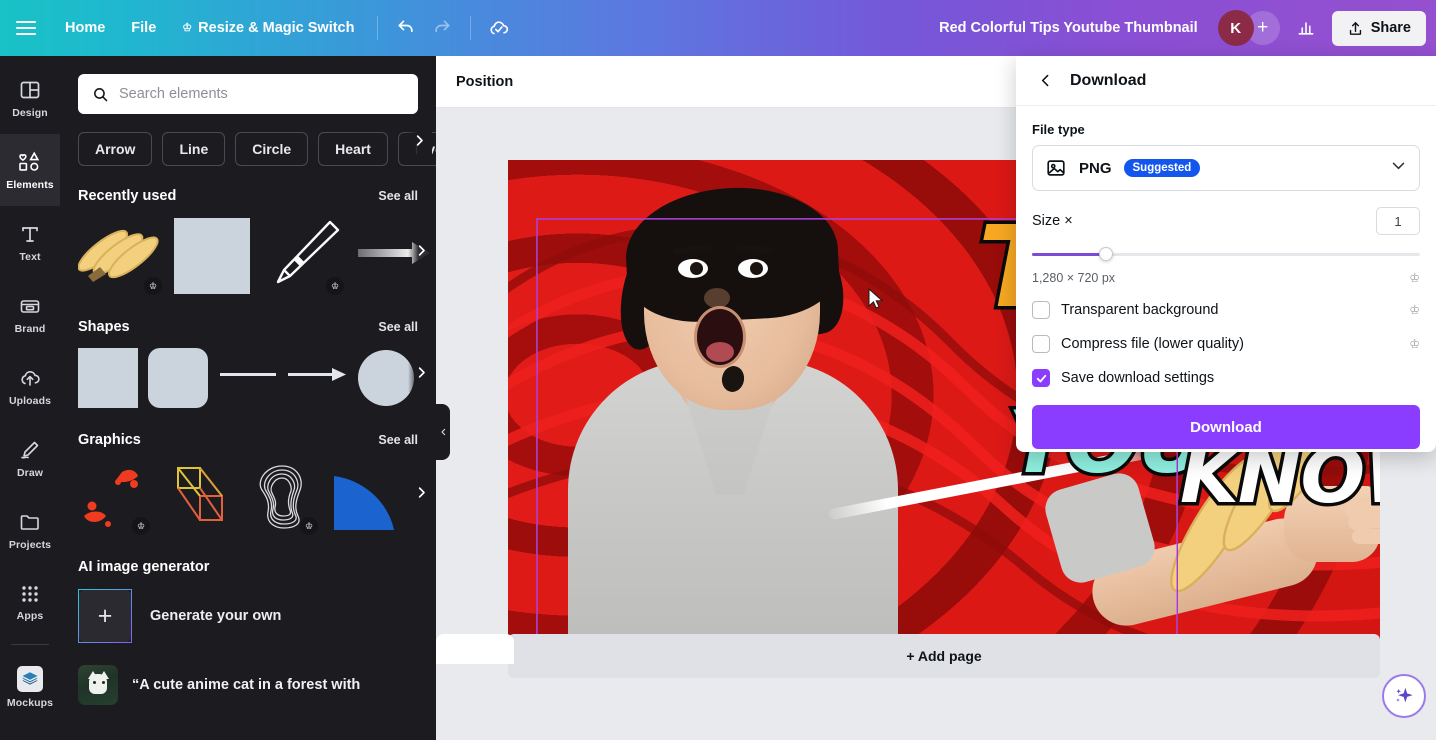  I want to click on sidebar-item-text: Text, so click(30, 242).